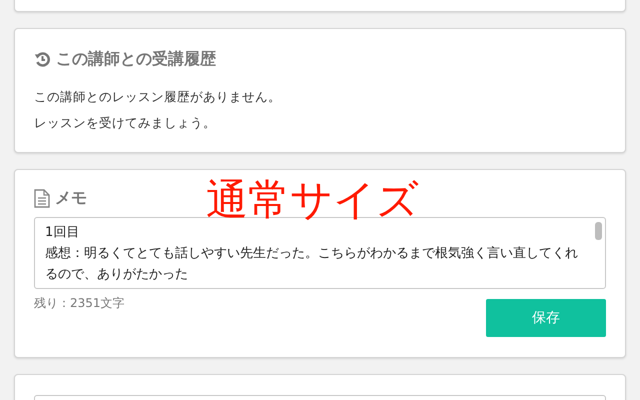  What do you see at coordinates (136, 59) in the screenshot?
I see `section-title: この講師との受講履歴` at bounding box center [136, 59].